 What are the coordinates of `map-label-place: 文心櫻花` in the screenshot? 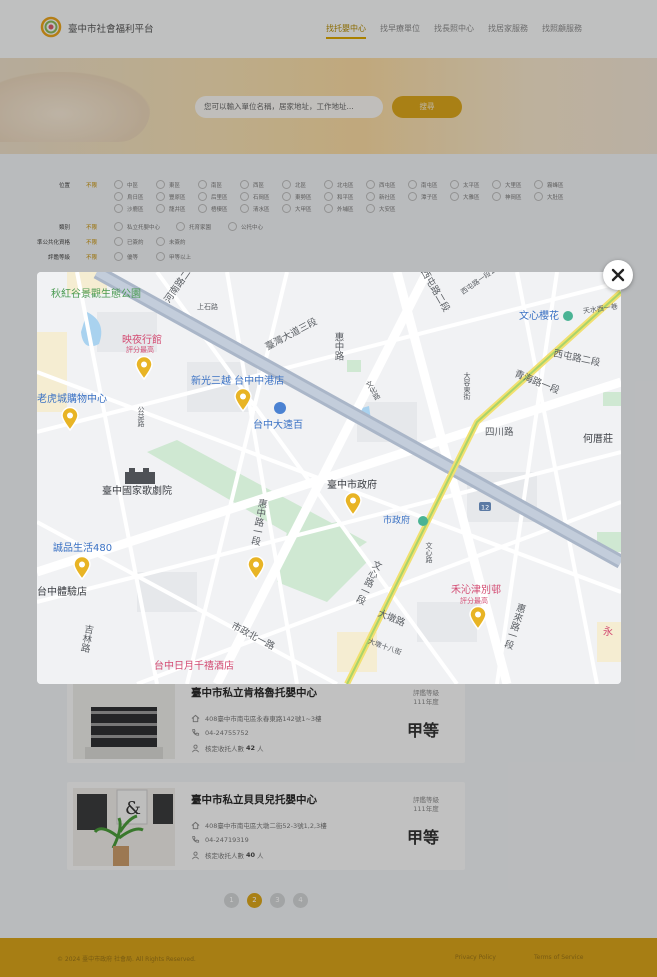 It's located at (539, 317).